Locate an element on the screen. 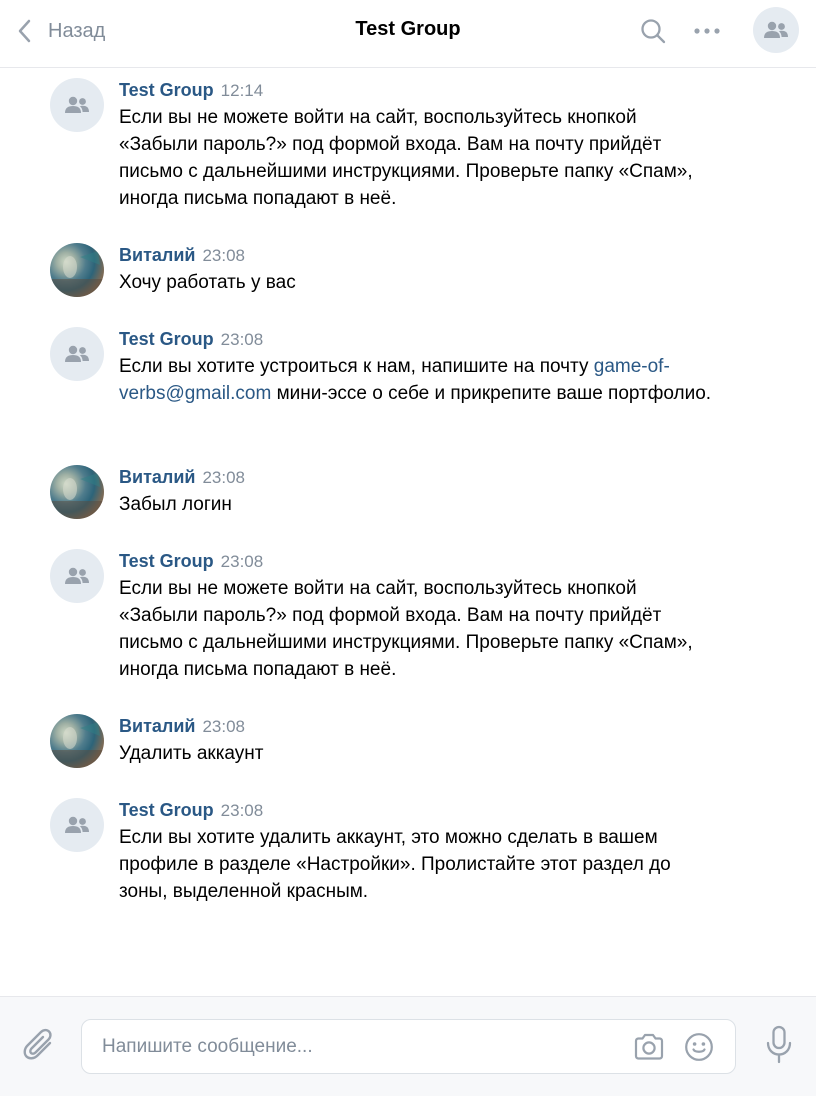 The height and width of the screenshot is (1096, 816). smile-icon is located at coordinates (699, 1047).